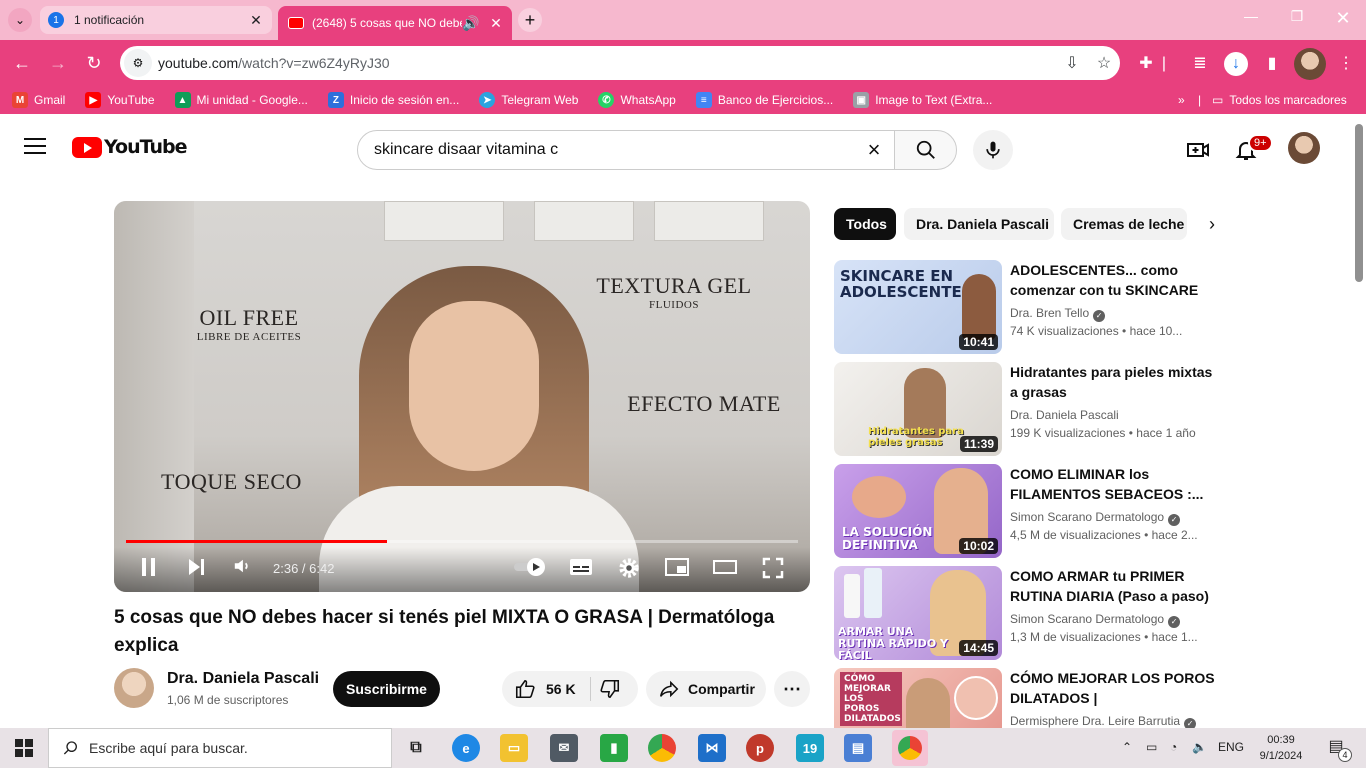  Describe the element at coordinates (1127, 747) in the screenshot. I see `tray-chevron-icon: ⌃` at that location.